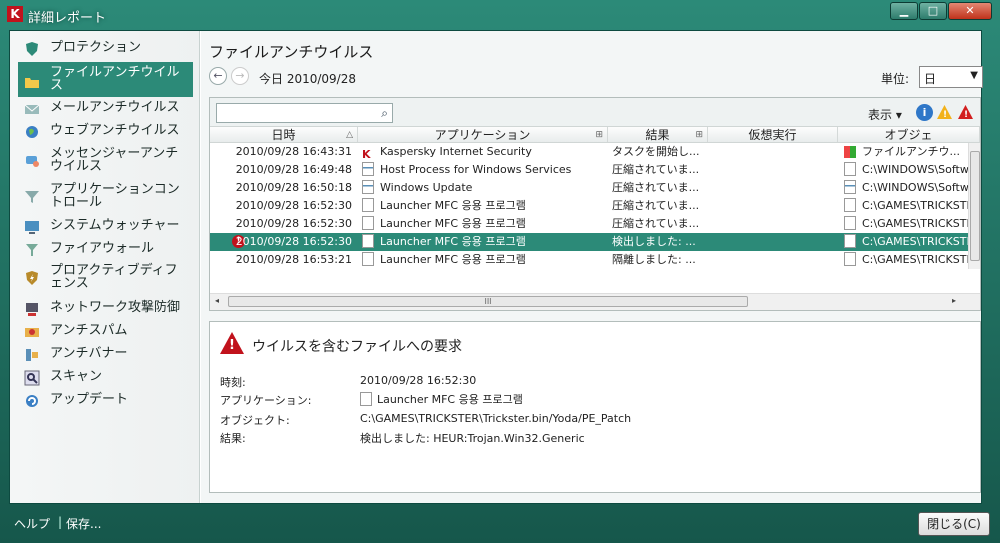 The image size is (1000, 543). What do you see at coordinates (32, 523) in the screenshot?
I see `help-link: ヘルプ` at bounding box center [32, 523].